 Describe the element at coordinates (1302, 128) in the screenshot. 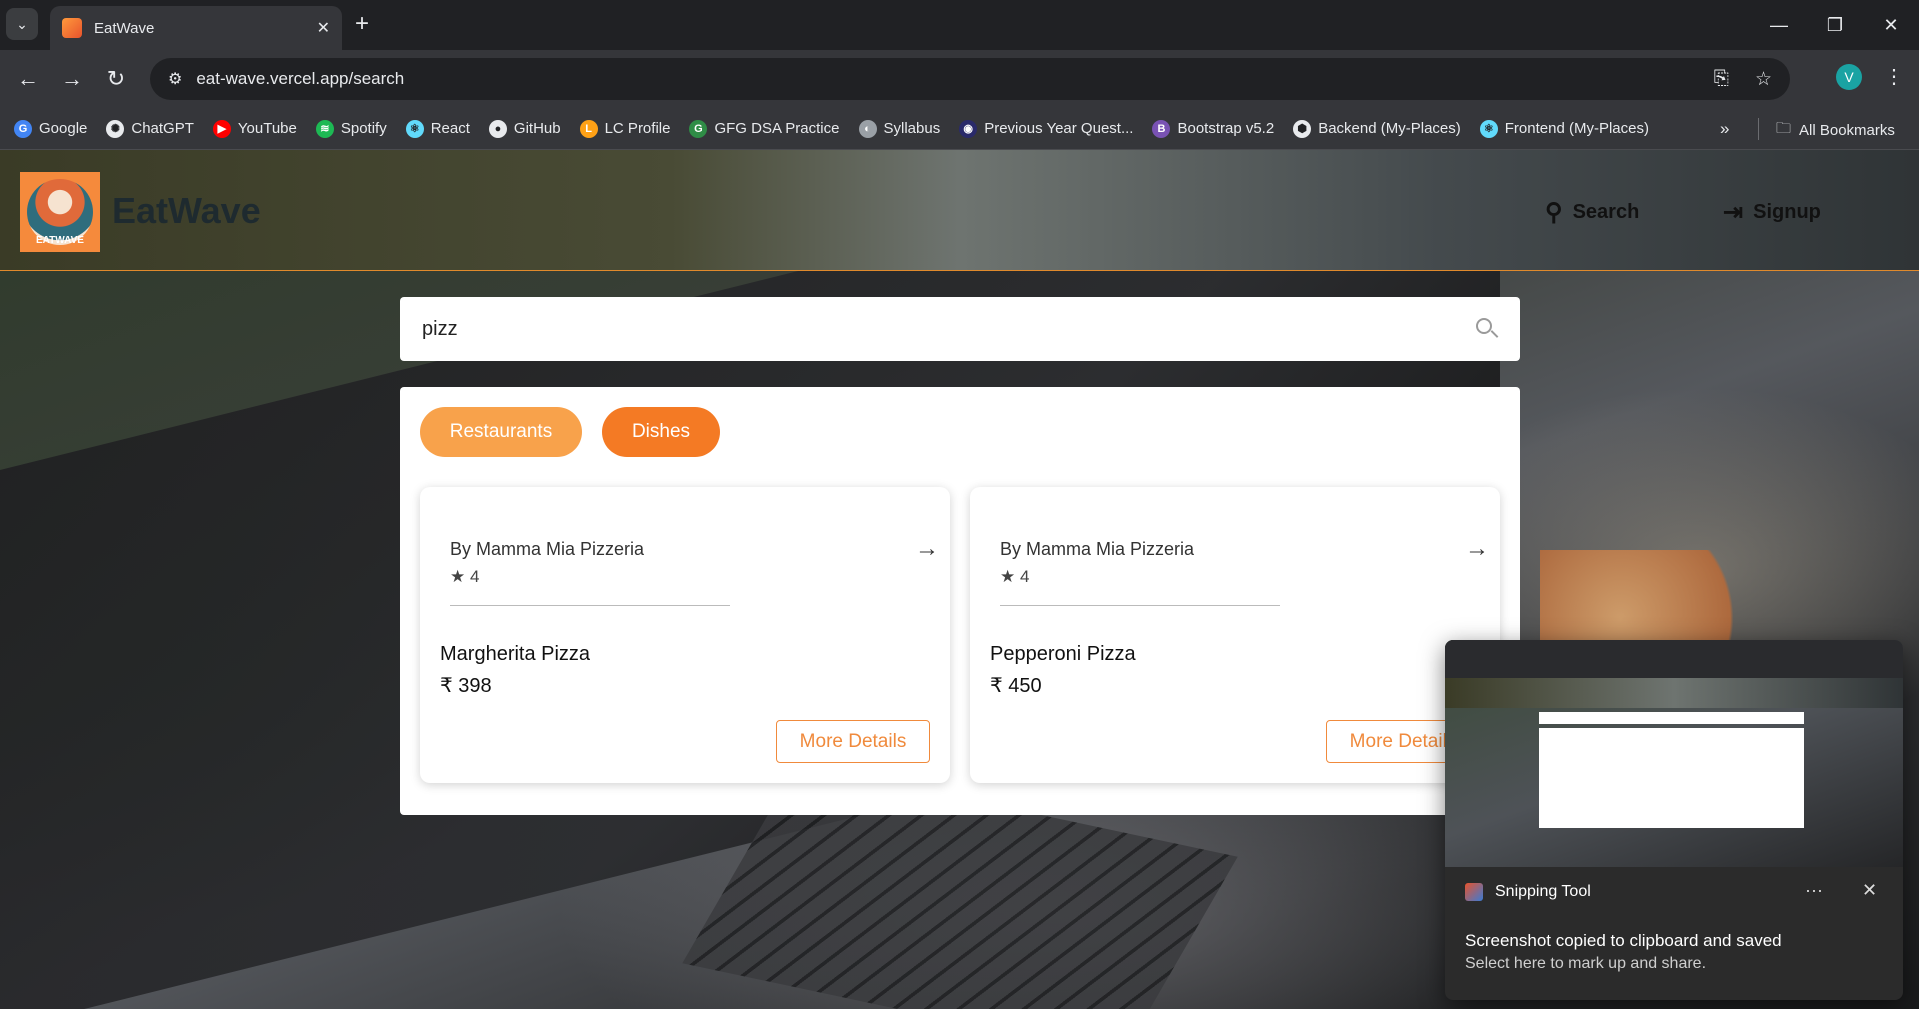

I see `bookmark-favicon-icon: ⬢` at that location.